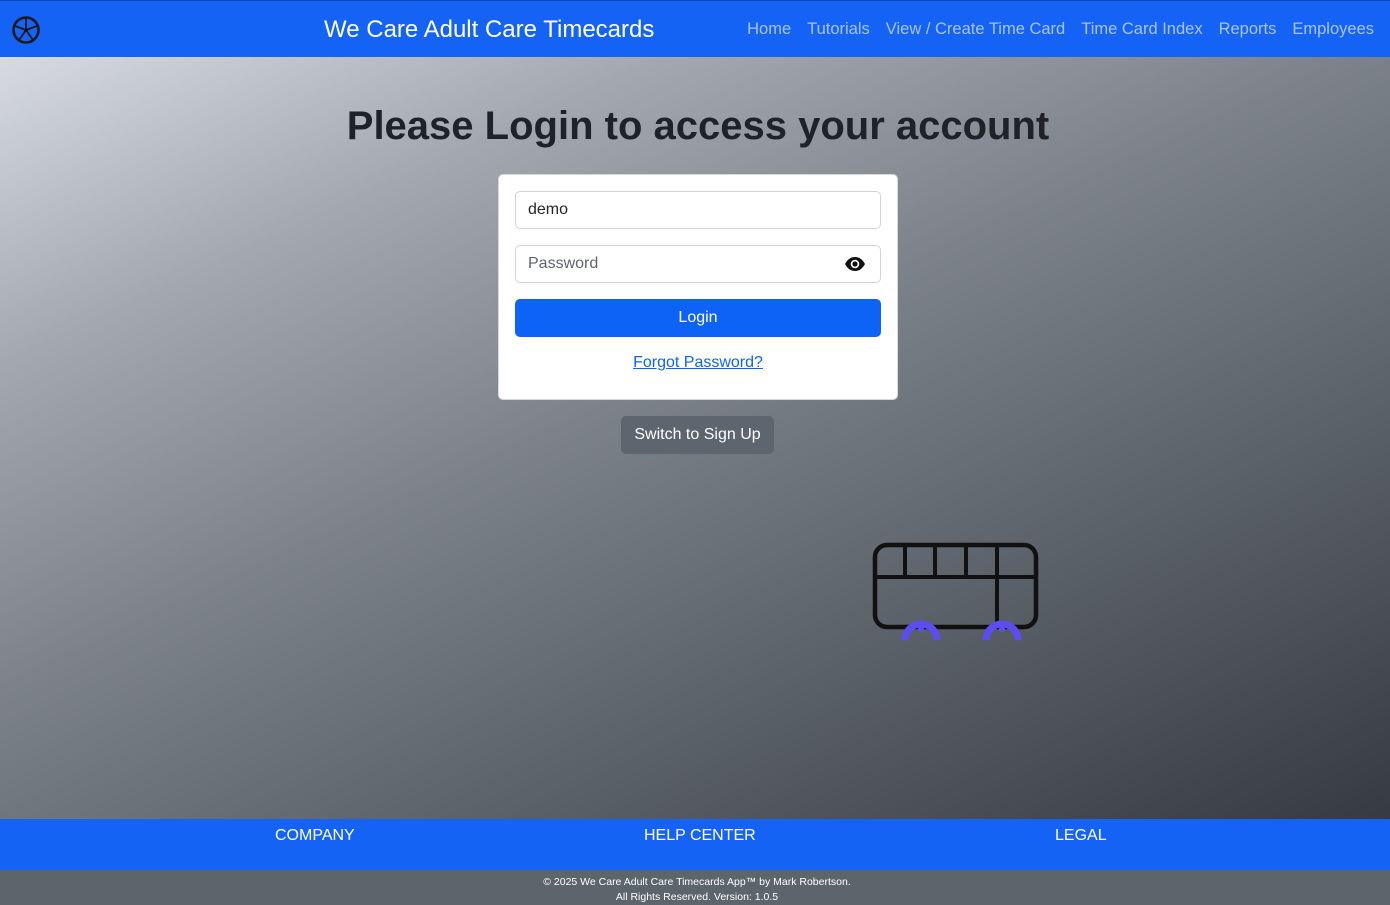 This screenshot has width=1390, height=905. What do you see at coordinates (769, 29) in the screenshot?
I see `nav-home: Home` at bounding box center [769, 29].